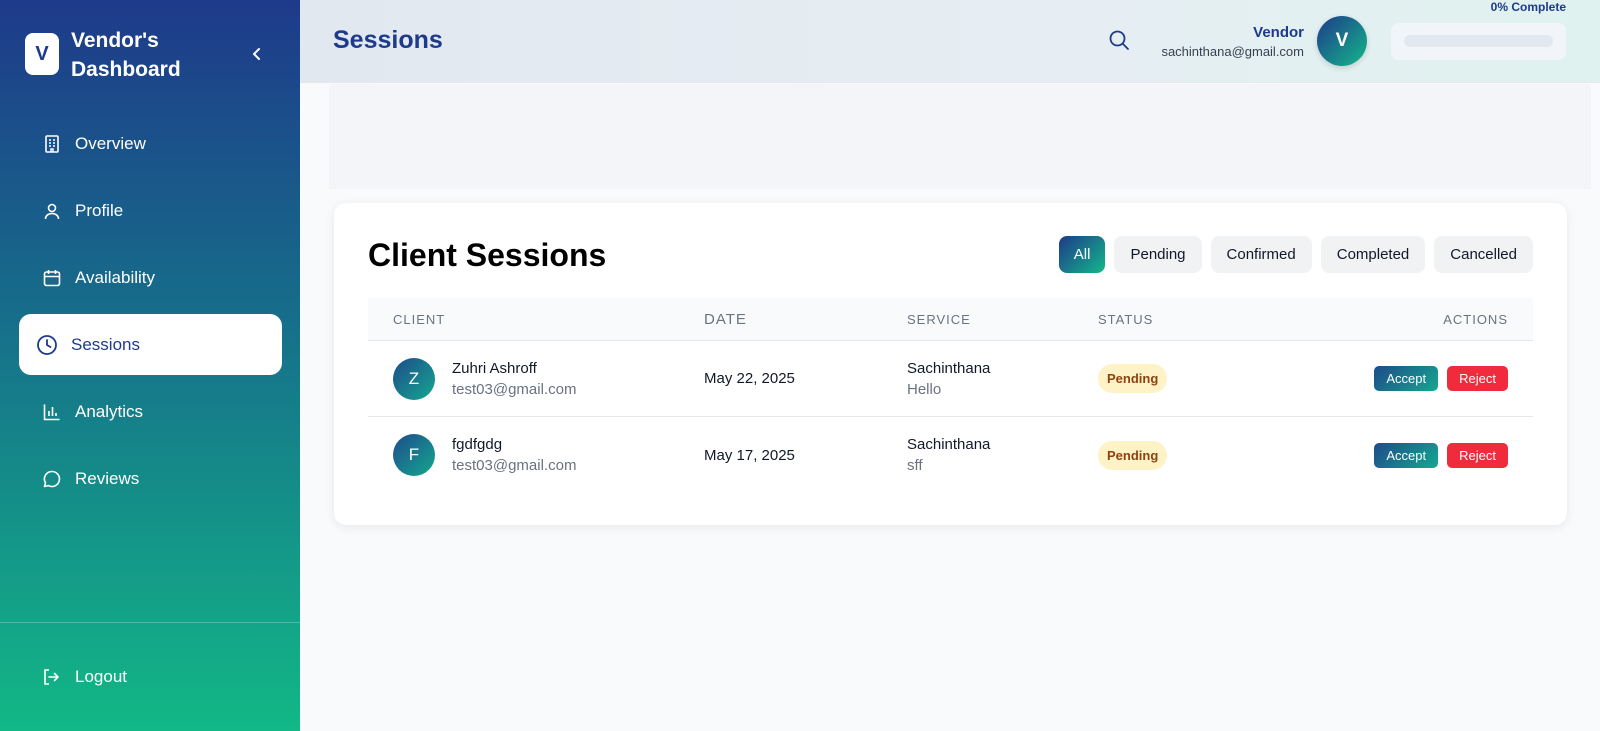  Describe the element at coordinates (115, 277) in the screenshot. I see `sidebar-item-label: Availability` at that location.